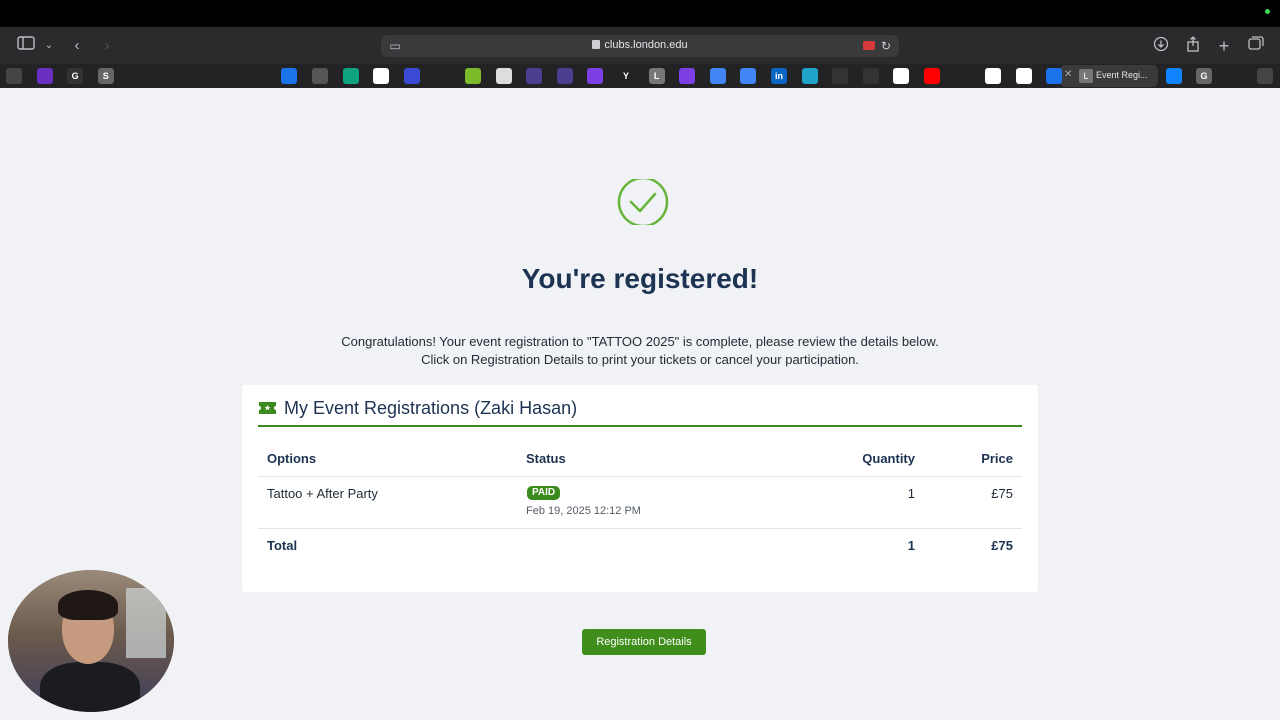  I want to click on butterfly-icon, so click(1174, 76).